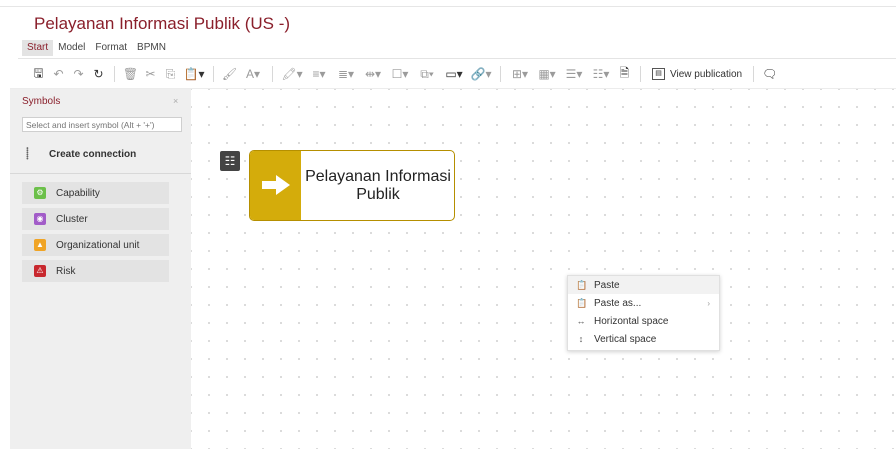  I want to click on symbol-label: Risk, so click(66, 271).